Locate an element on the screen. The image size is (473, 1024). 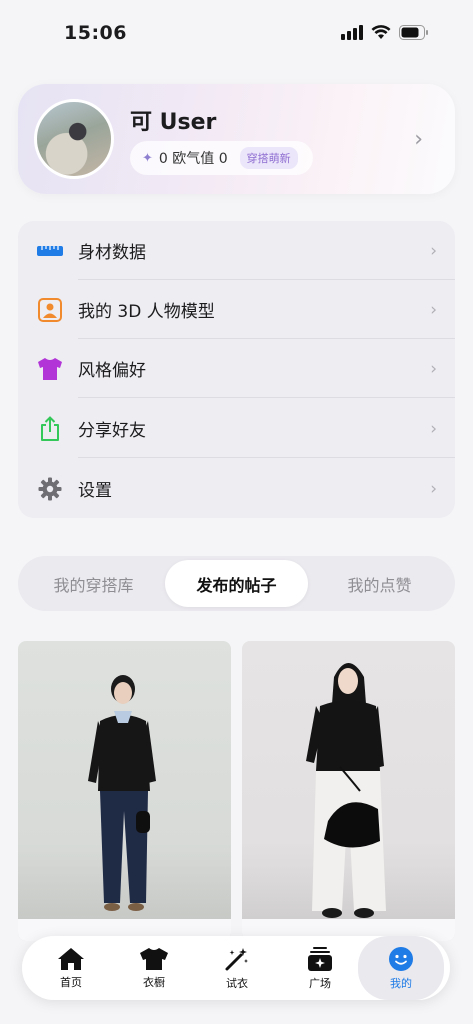
status-icons is located at coordinates (385, 32).